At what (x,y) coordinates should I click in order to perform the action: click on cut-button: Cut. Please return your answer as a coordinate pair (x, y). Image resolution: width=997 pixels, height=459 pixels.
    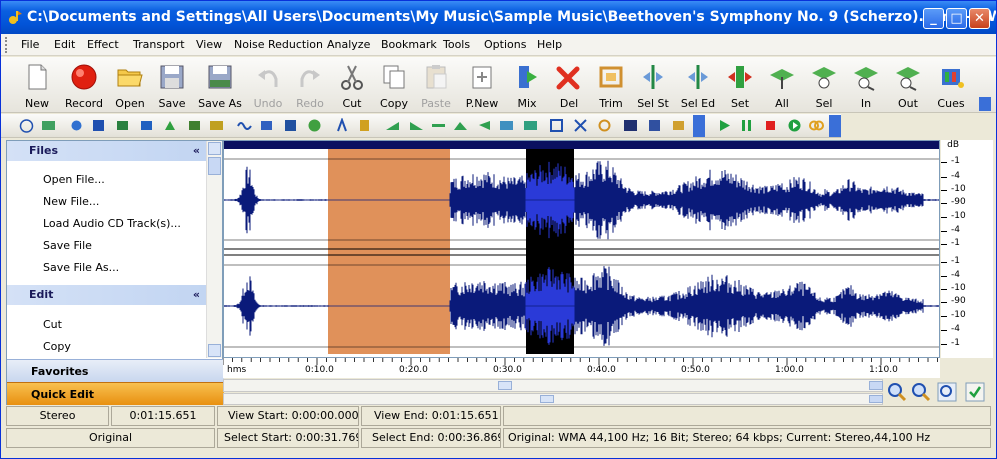
    Looking at the image, I should click on (352, 85).